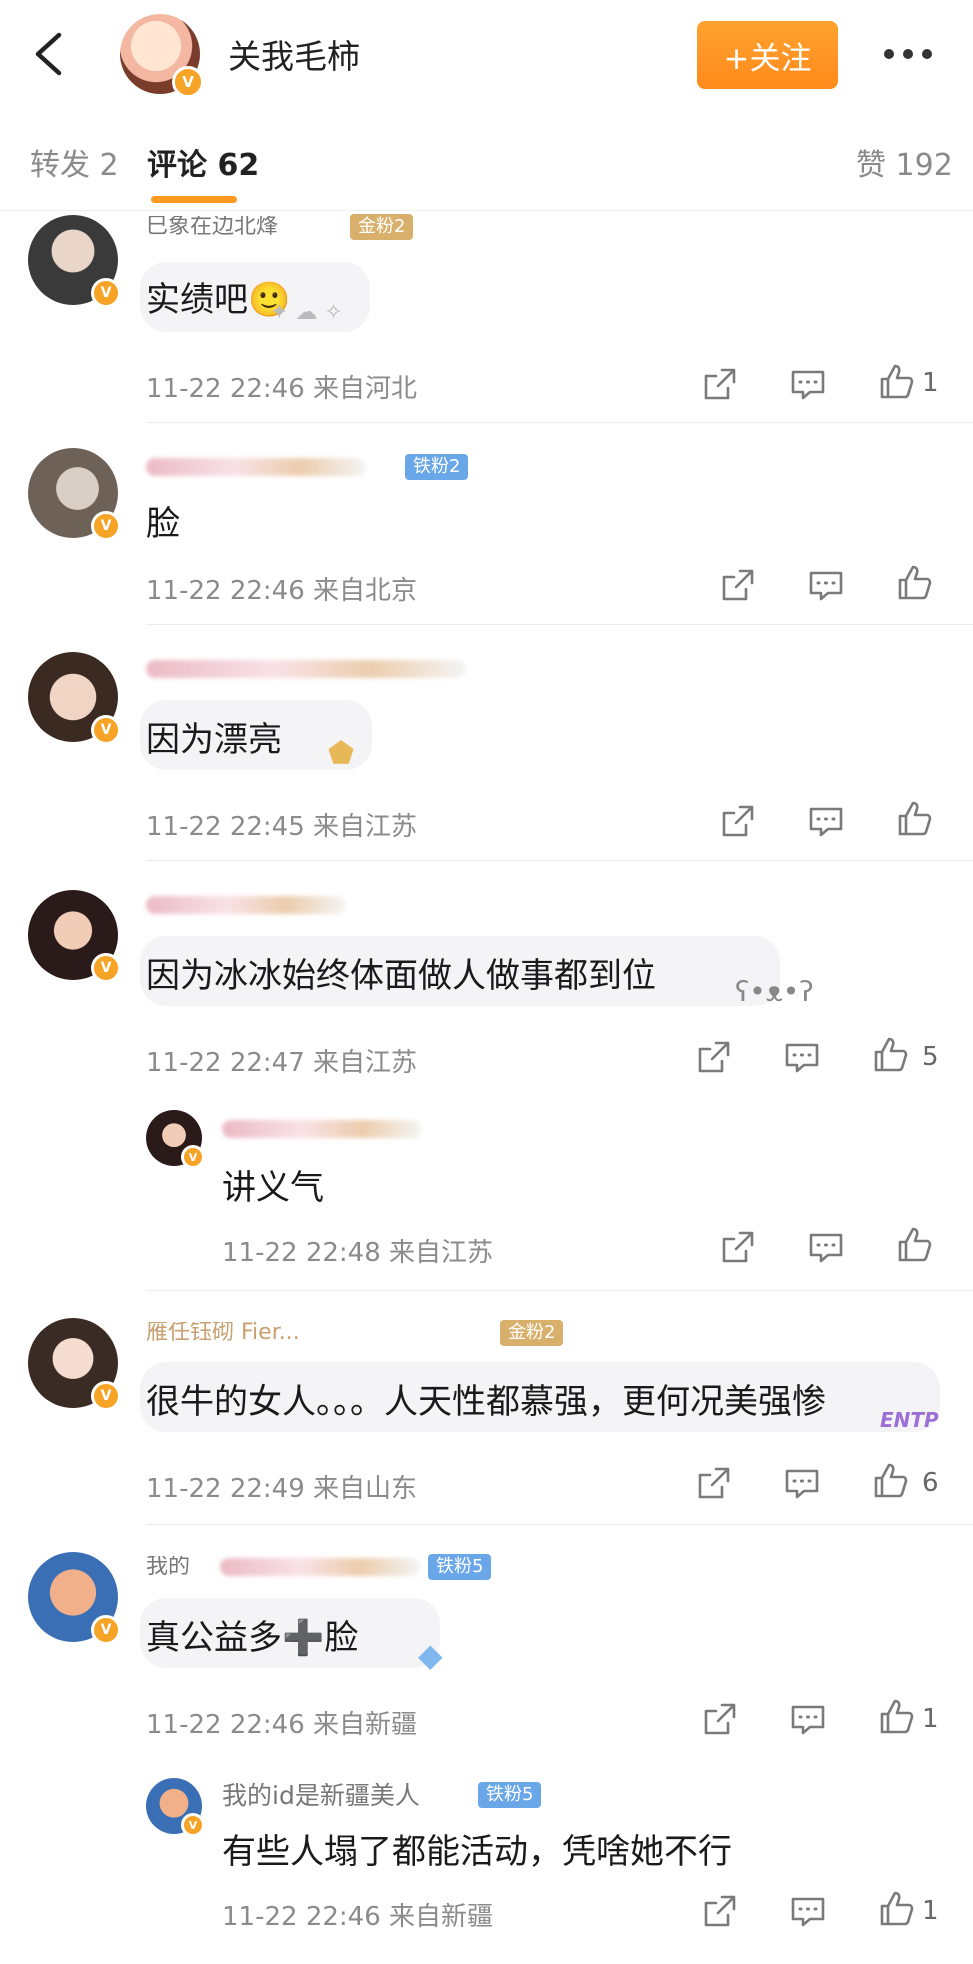 The image size is (973, 1964). I want to click on commenter-name: 巳象在边北烽, so click(246, 227).